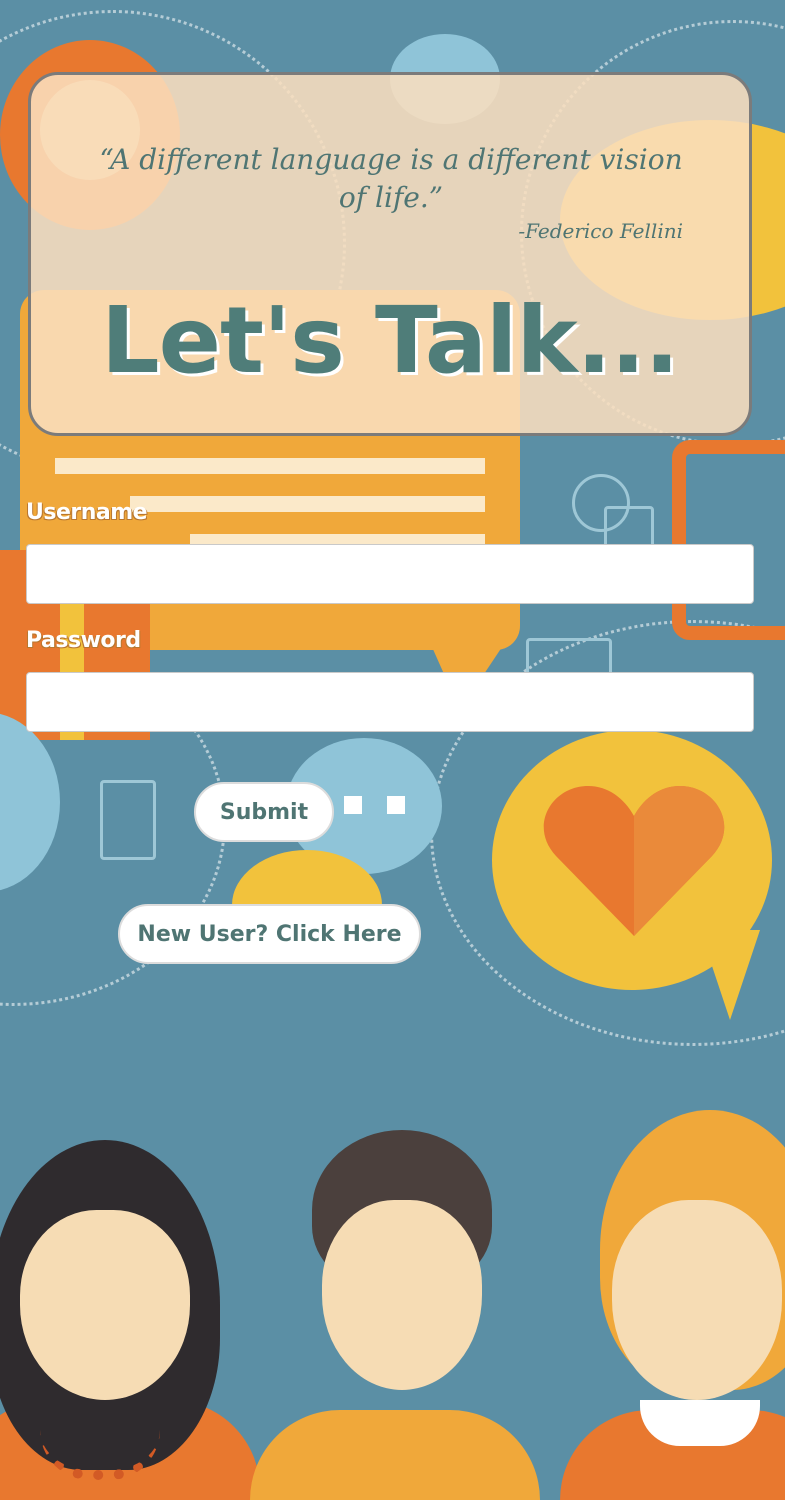 This screenshot has height=1500, width=785. Describe the element at coordinates (600, 231) in the screenshot. I see `quote-author: -Federico Fellini` at that location.